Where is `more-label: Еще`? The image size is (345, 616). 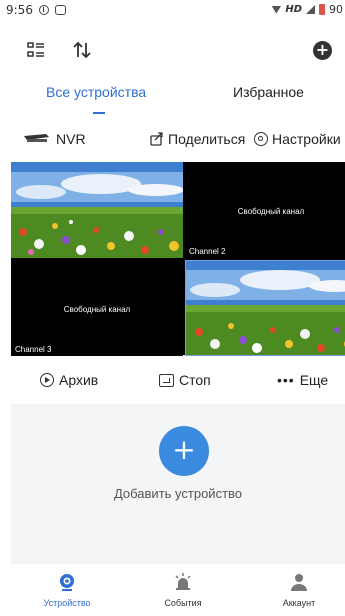 more-label: Еще is located at coordinates (314, 380).